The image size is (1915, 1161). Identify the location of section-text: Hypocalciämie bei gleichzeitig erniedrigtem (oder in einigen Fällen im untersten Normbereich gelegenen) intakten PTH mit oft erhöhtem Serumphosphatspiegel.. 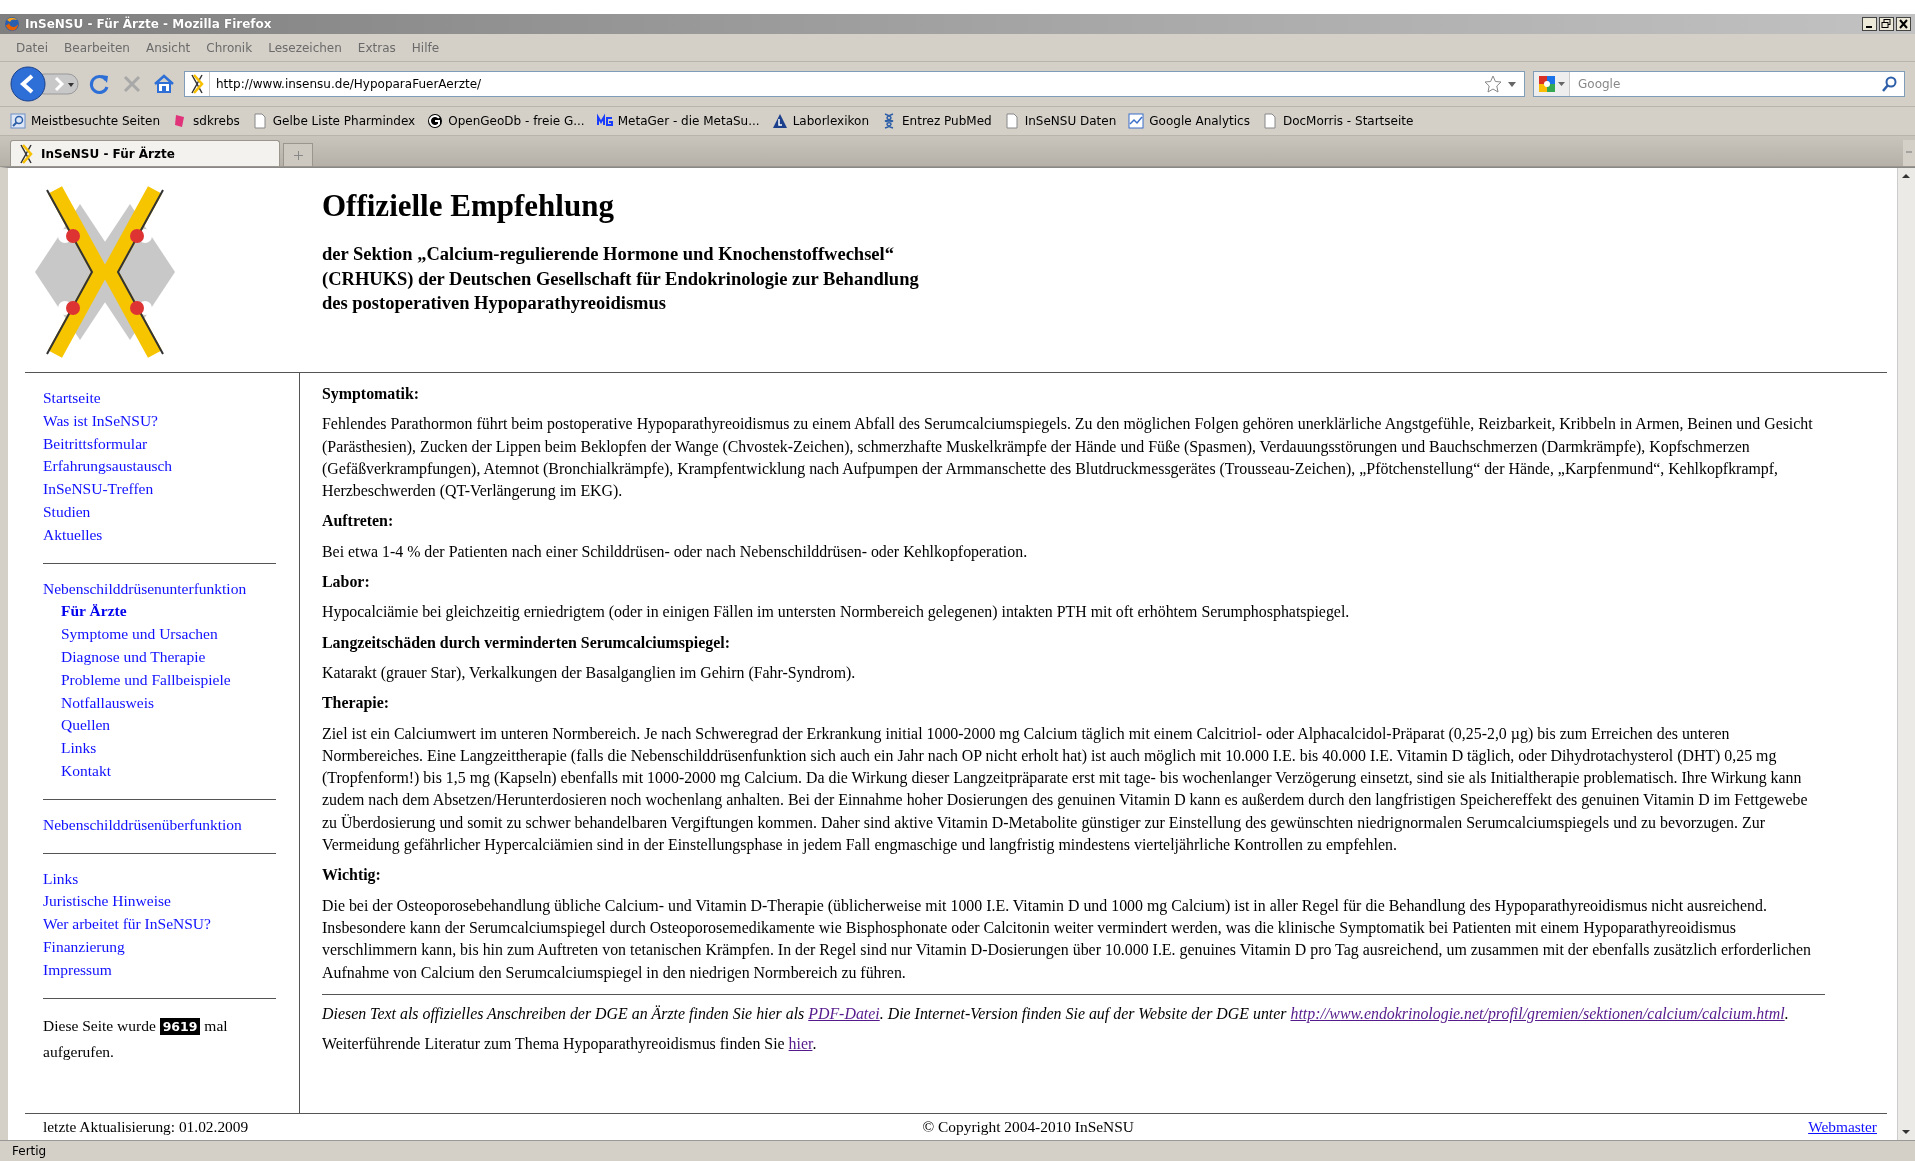
(836, 612).